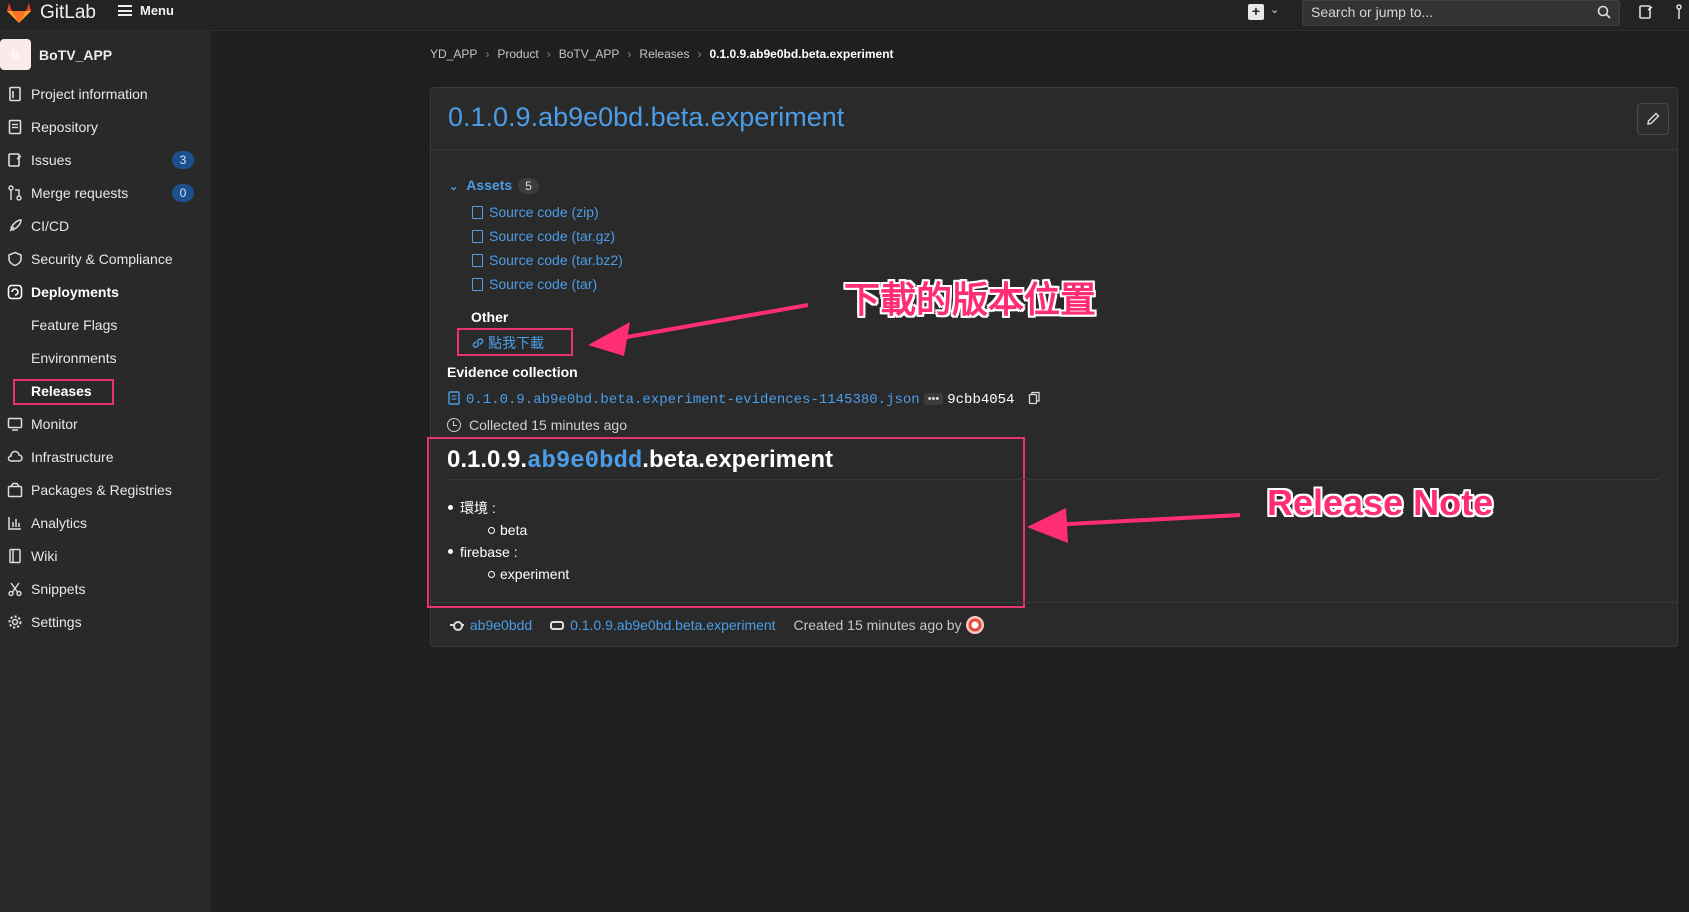 This screenshot has height=912, width=1689. I want to click on edit-release-button, so click(1653, 119).